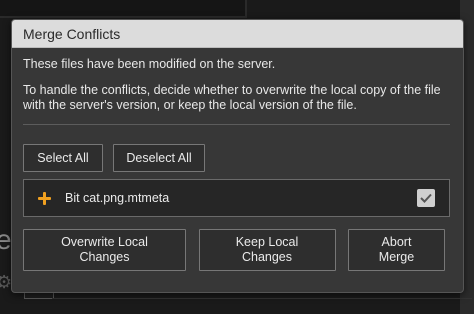 This screenshot has width=474, height=314. What do you see at coordinates (63, 158) in the screenshot?
I see `select-all-button: Select All` at bounding box center [63, 158].